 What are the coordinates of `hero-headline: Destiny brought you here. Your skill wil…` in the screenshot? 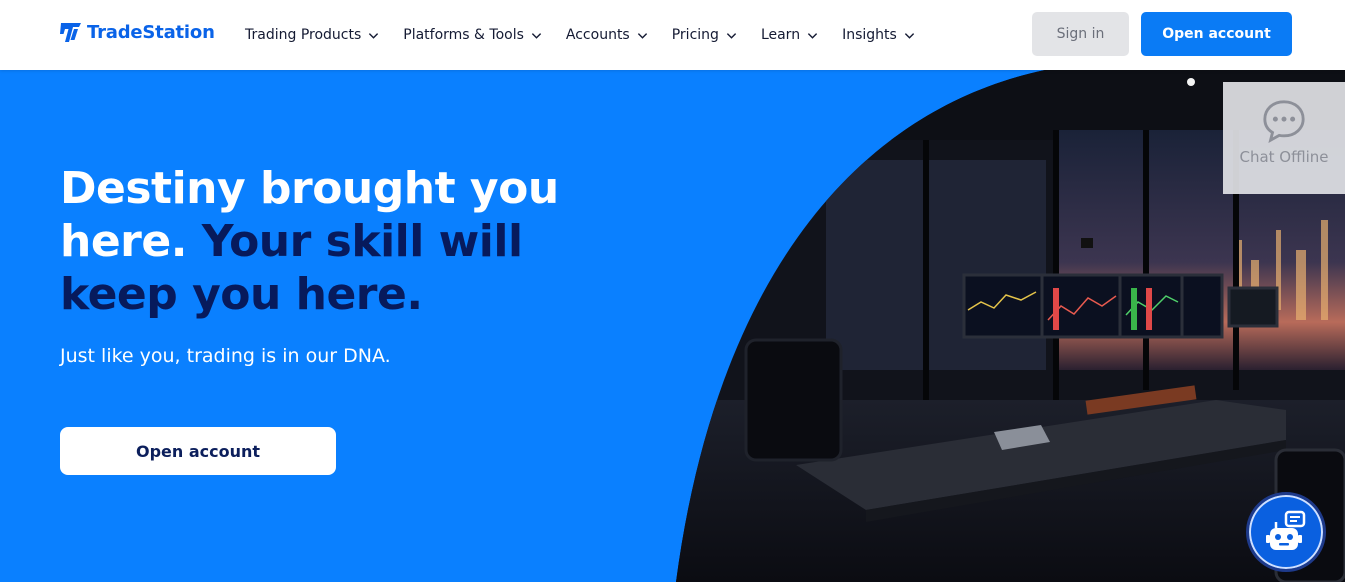 It's located at (340, 241).